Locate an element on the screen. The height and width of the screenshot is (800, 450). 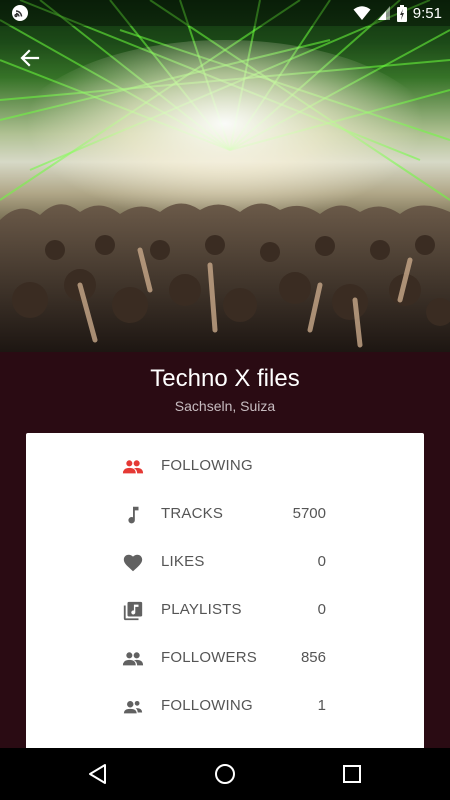
cast-icon is located at coordinates (20, 13).